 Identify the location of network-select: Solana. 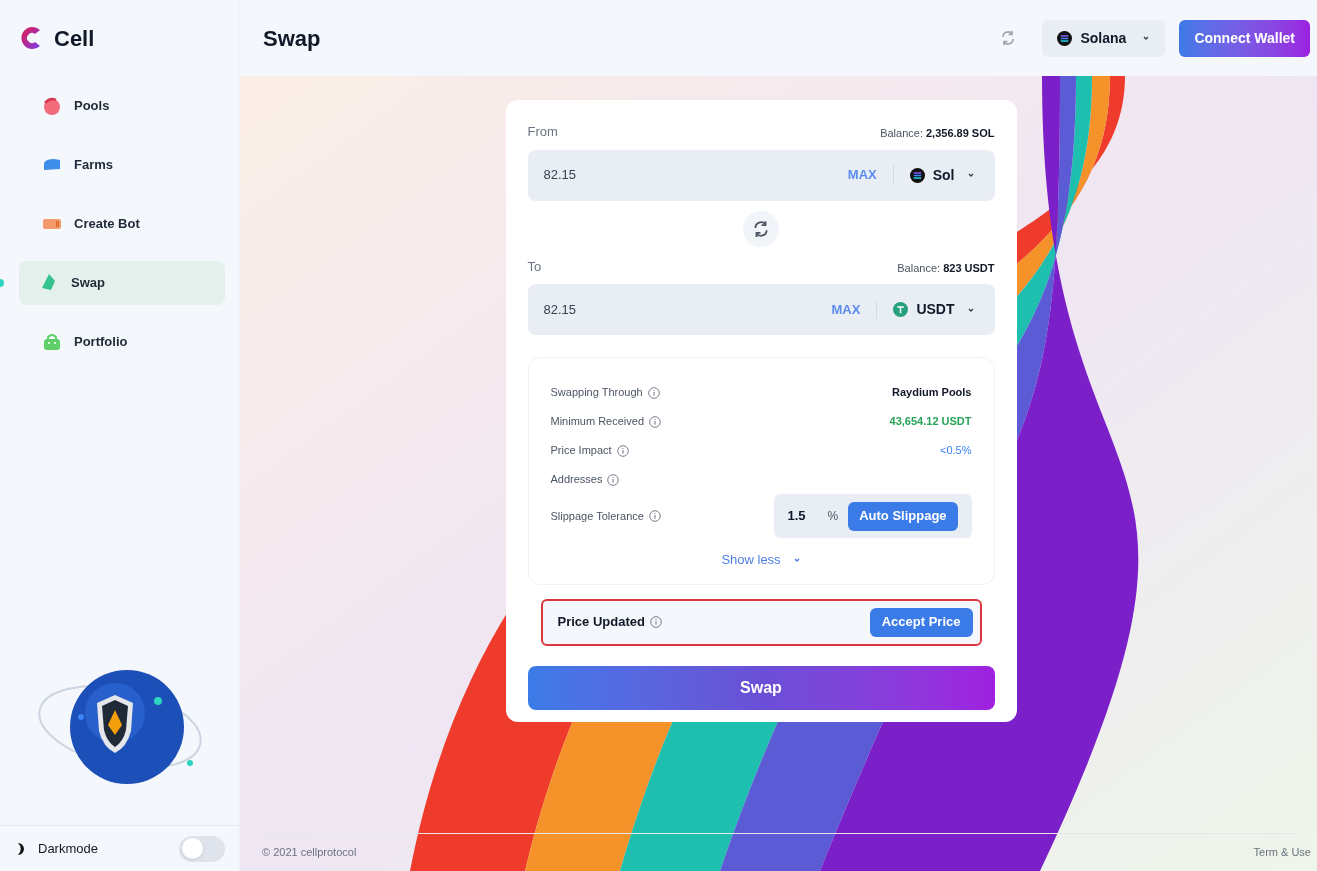
(1104, 38).